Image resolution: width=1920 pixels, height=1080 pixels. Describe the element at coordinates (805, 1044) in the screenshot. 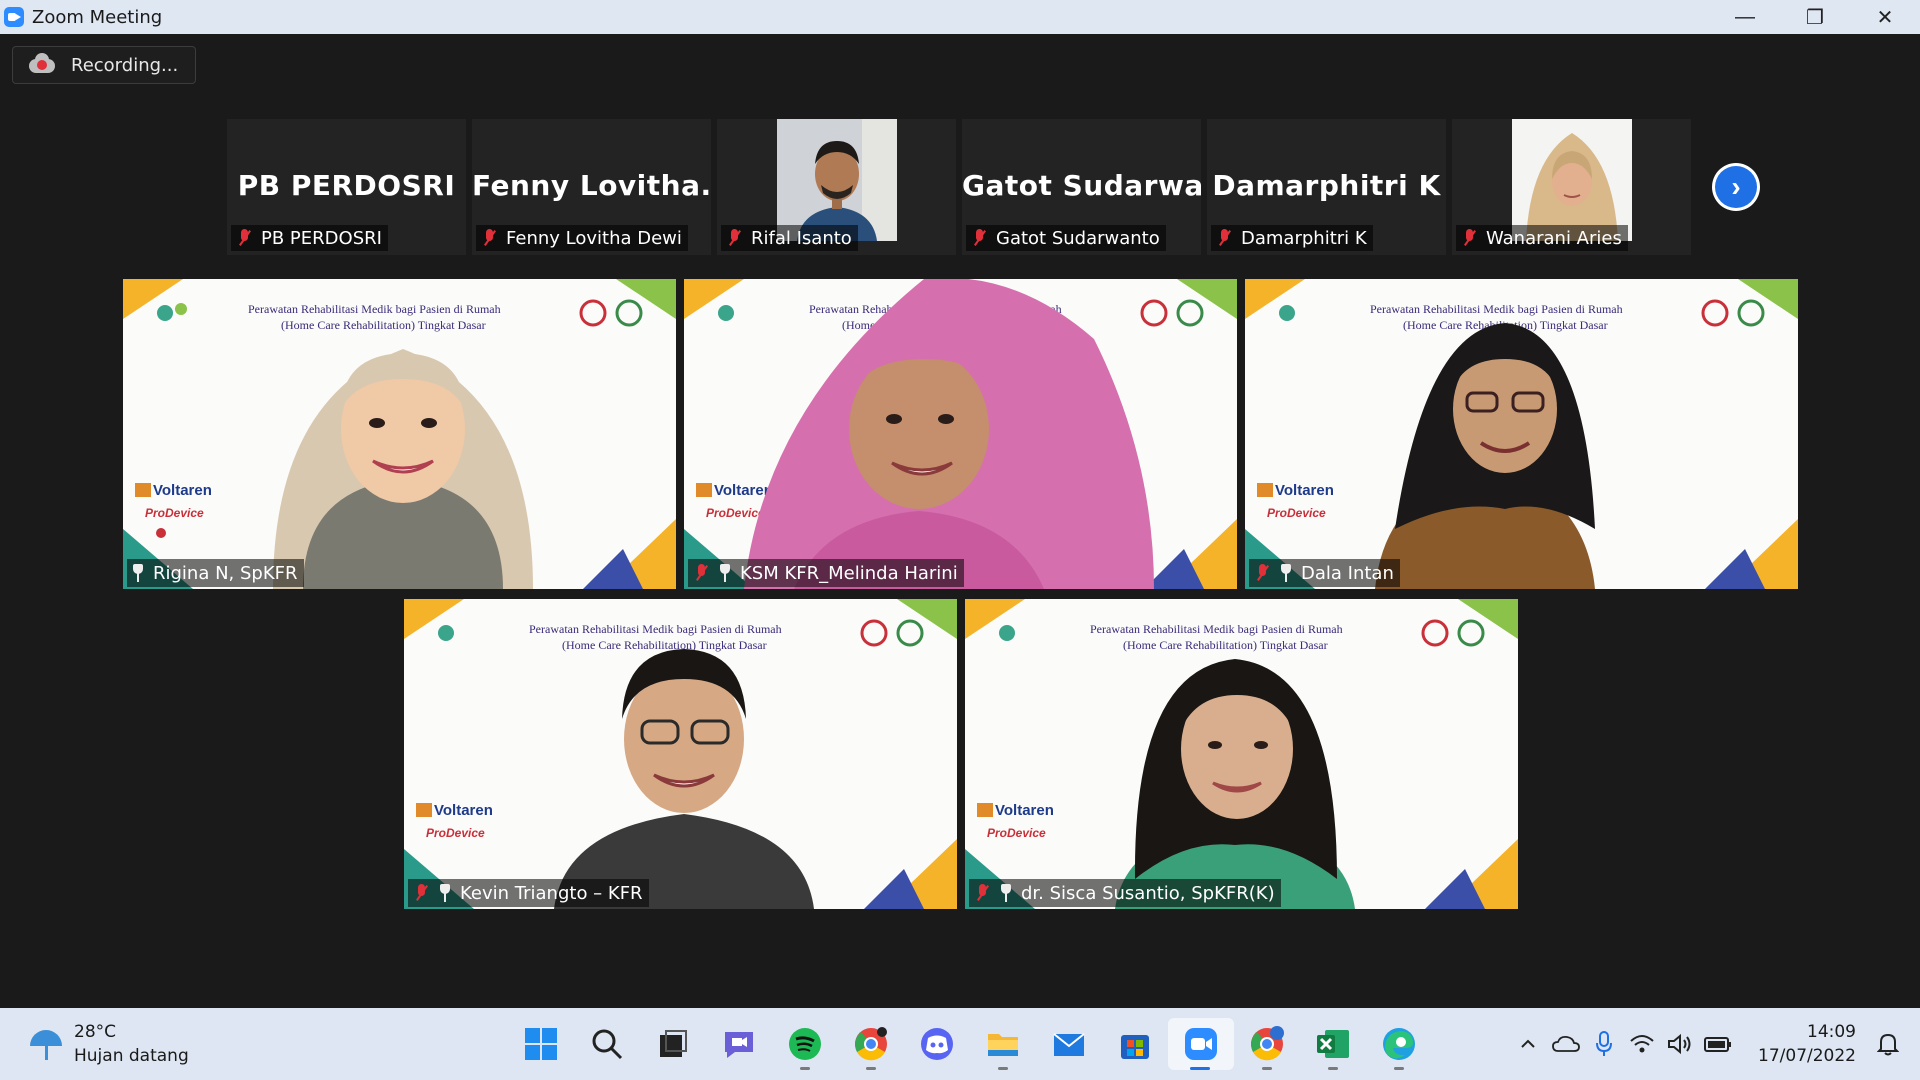

I see `spotify-button` at that location.